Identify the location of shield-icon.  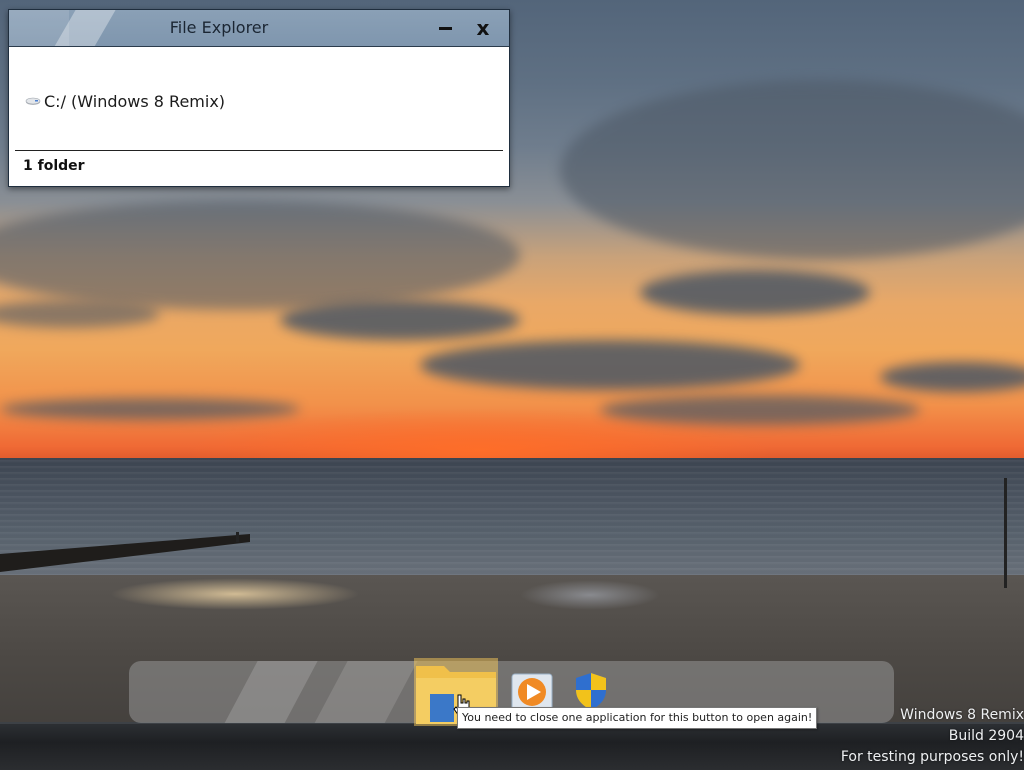
(591, 691).